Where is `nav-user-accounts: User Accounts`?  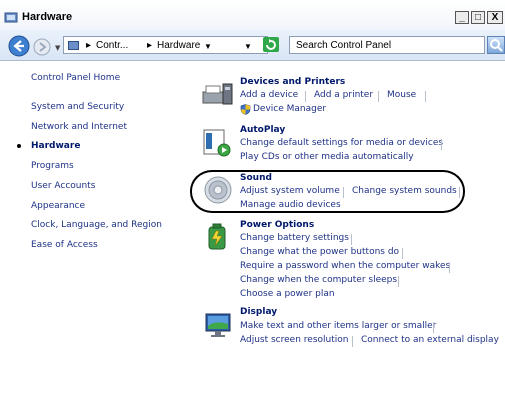
nav-user-accounts: User Accounts is located at coordinates (63, 186).